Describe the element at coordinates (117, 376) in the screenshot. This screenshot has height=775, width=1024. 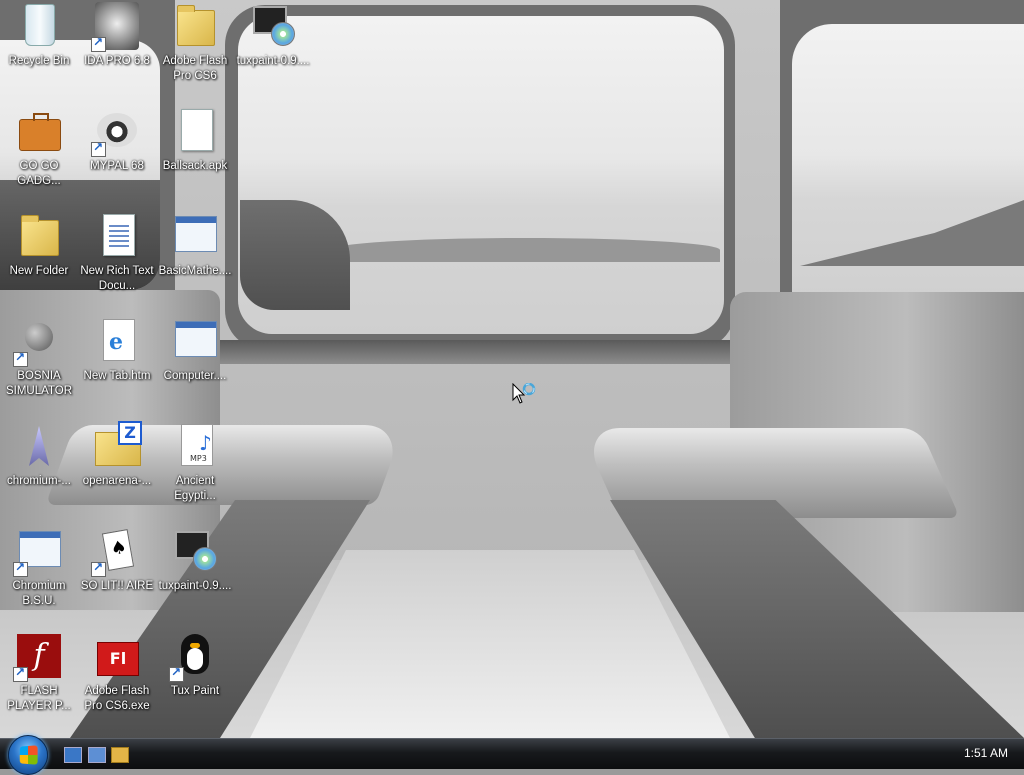
I see `icon-label: New Tab.htm` at that location.